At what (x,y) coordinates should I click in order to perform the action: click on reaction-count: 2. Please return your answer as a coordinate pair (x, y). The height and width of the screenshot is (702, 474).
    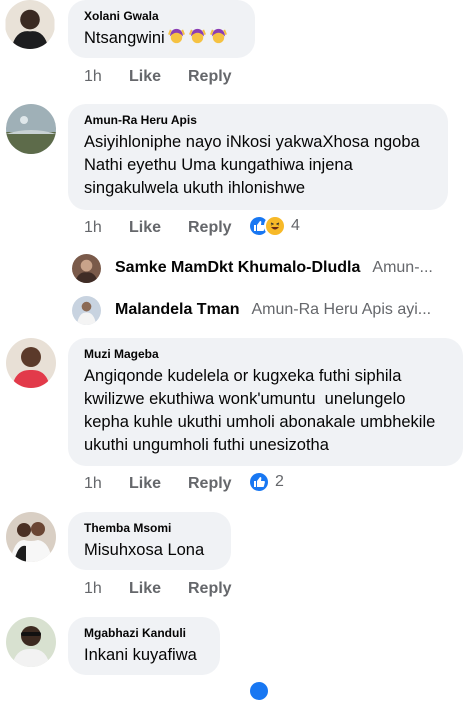
    Looking at the image, I should click on (279, 481).